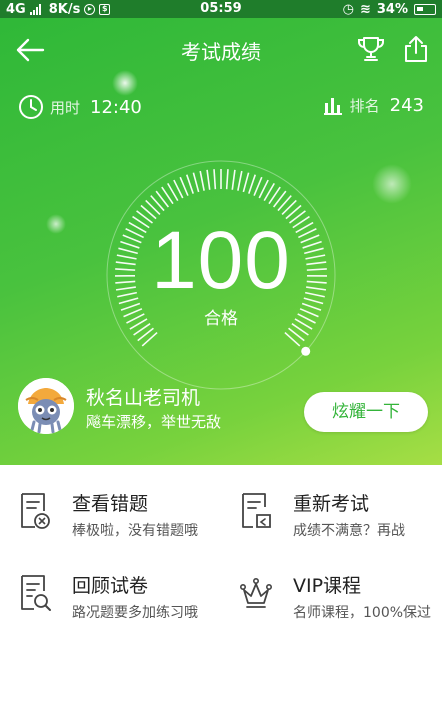 Image resolution: width=442 pixels, height=720 pixels. What do you see at coordinates (332, 106) in the screenshot?
I see `bar-chart-icon` at bounding box center [332, 106].